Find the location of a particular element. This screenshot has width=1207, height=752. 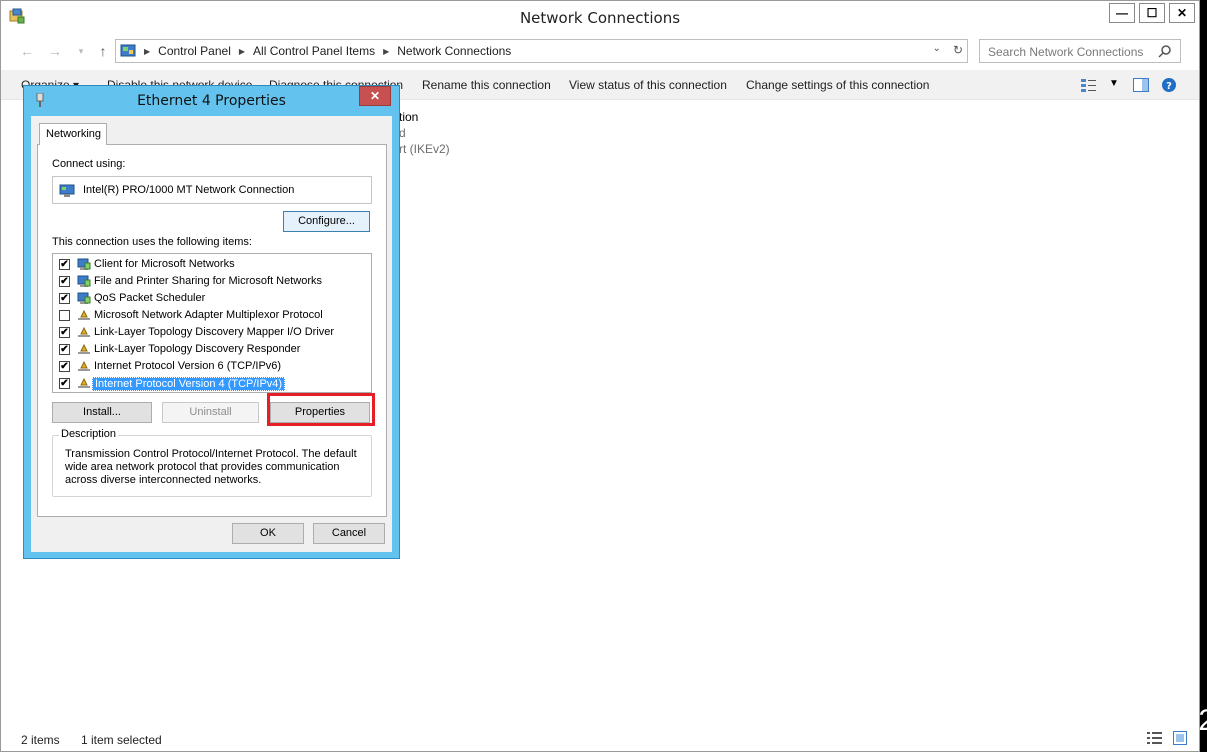

list-item: ✔ QoS Packet Scheduler is located at coordinates (212, 298).